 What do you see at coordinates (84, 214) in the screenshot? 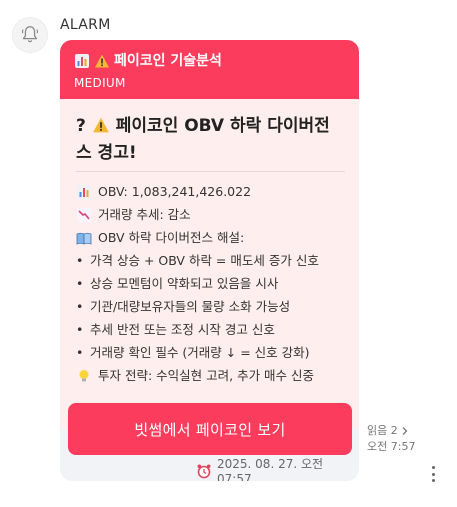
I see `chart-decreasing-icon` at bounding box center [84, 214].